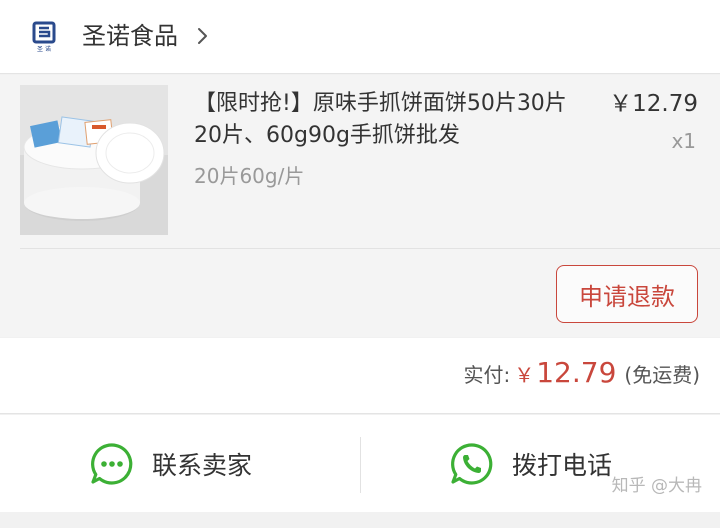  What do you see at coordinates (656, 486) in the screenshot?
I see `watermark: 知乎 @大冉` at bounding box center [656, 486].